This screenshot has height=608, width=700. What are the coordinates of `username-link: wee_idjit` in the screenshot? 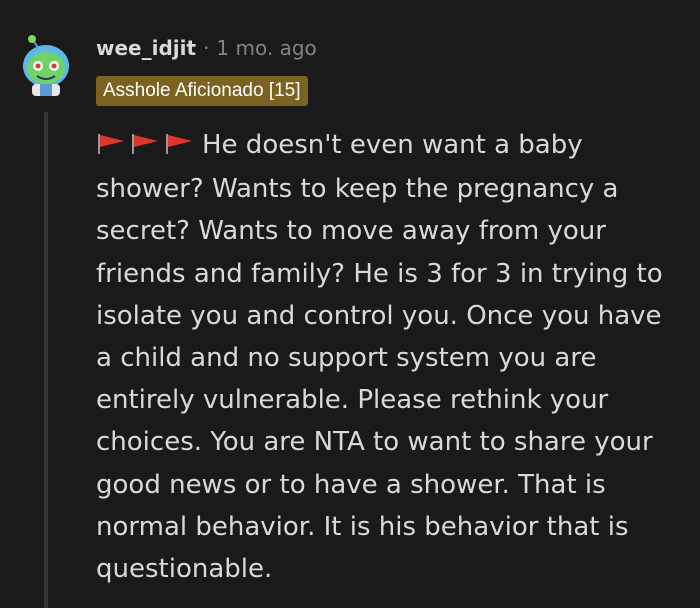 It's located at (146, 48).